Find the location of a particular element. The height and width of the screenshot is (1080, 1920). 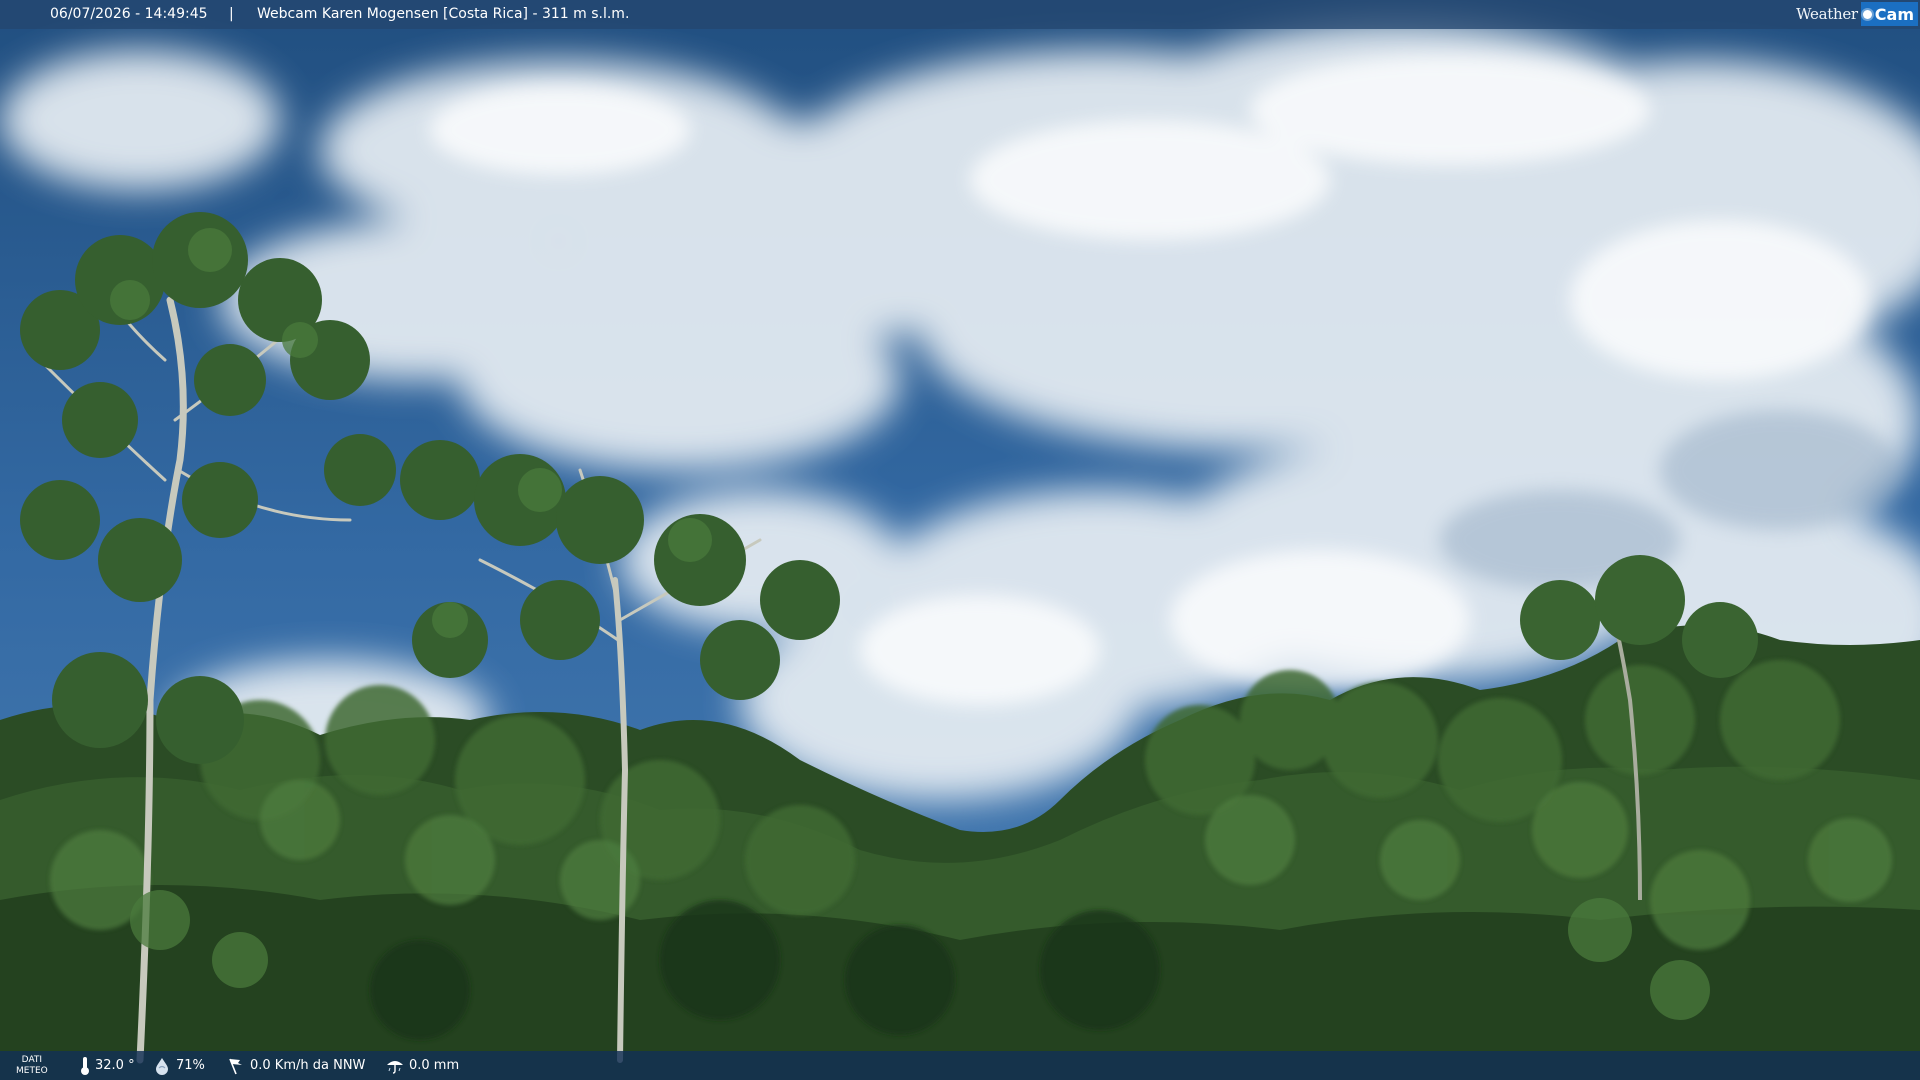

dati-meteo-label: DATI METEO is located at coordinates (32, 1065).